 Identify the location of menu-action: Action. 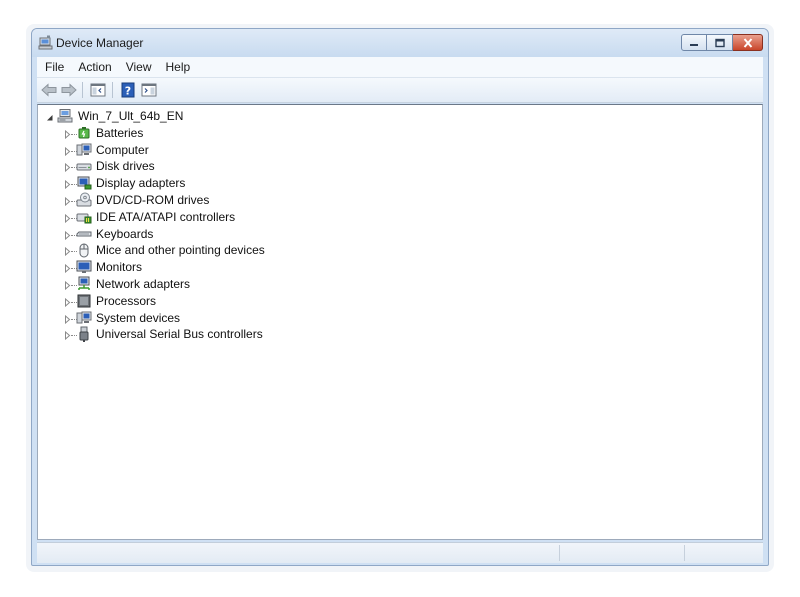
(94, 67).